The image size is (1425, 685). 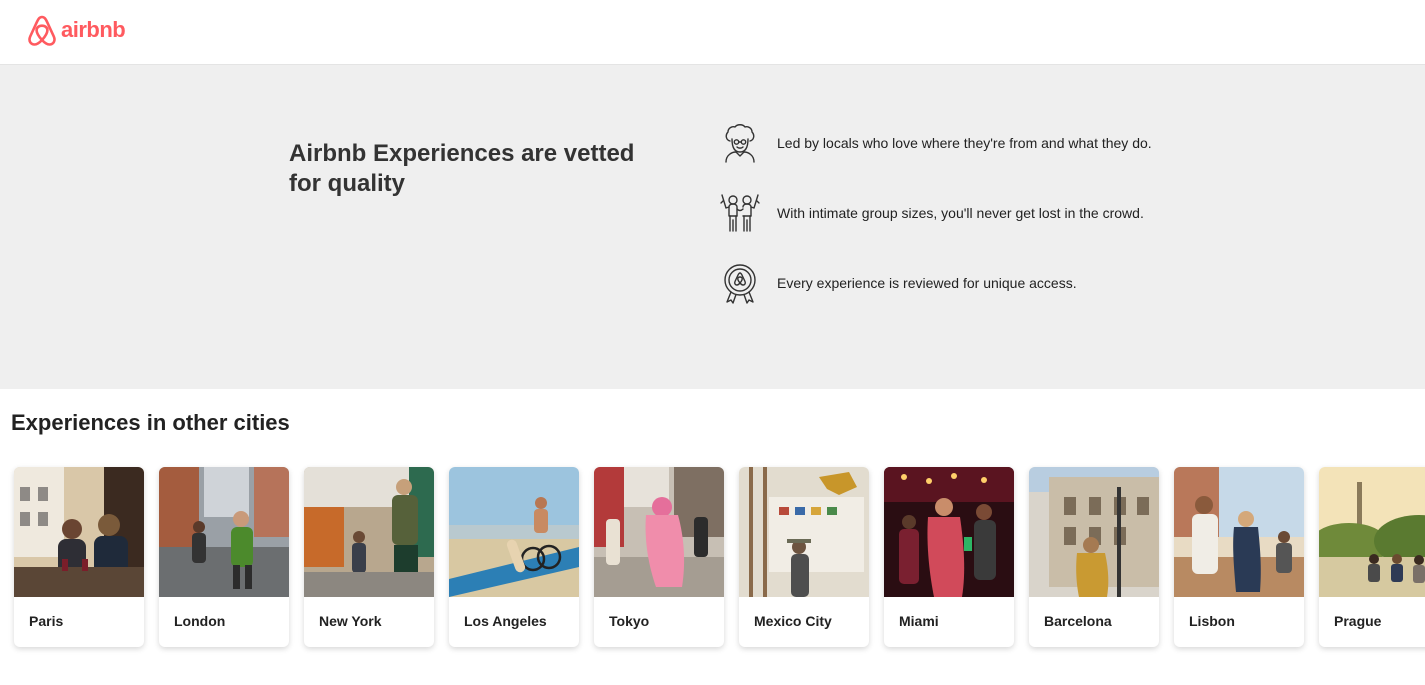 I want to click on city-card-miami: Miami, so click(x=949, y=557).